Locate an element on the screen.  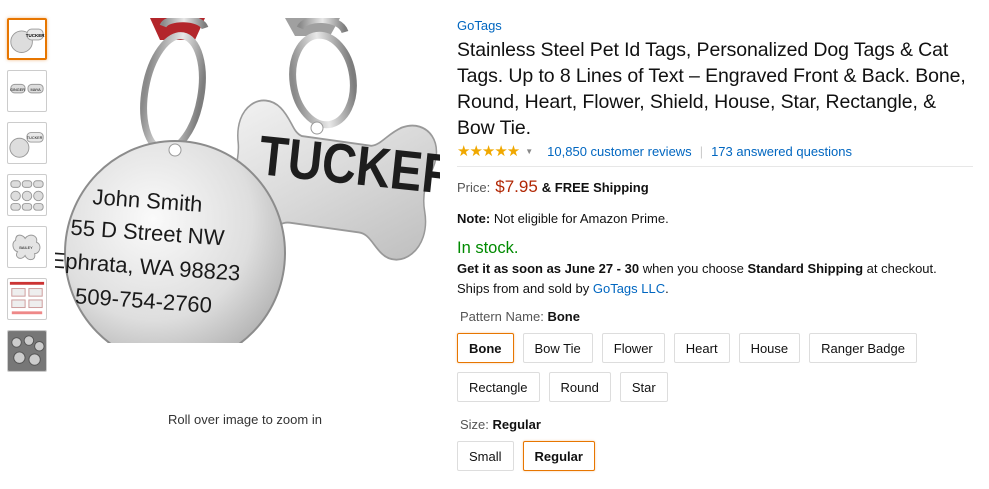
size-selected: Regular is located at coordinates (516, 424).